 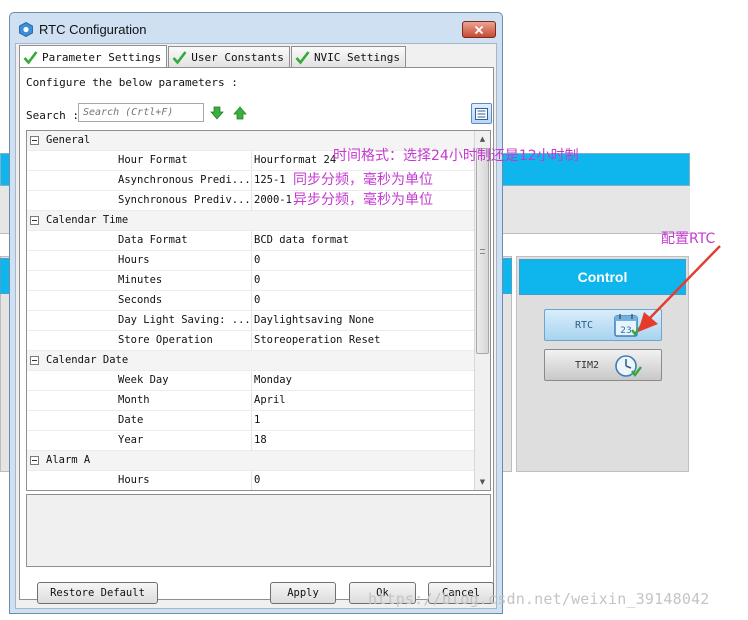 What do you see at coordinates (482, 482) in the screenshot?
I see `scroll-down-icon: ▼` at bounding box center [482, 482].